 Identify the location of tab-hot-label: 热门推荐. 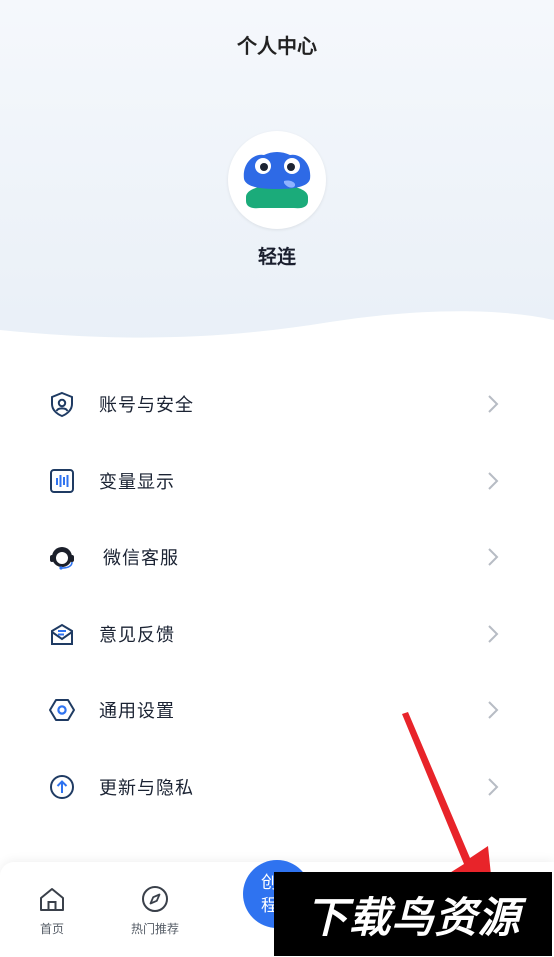
(154, 929).